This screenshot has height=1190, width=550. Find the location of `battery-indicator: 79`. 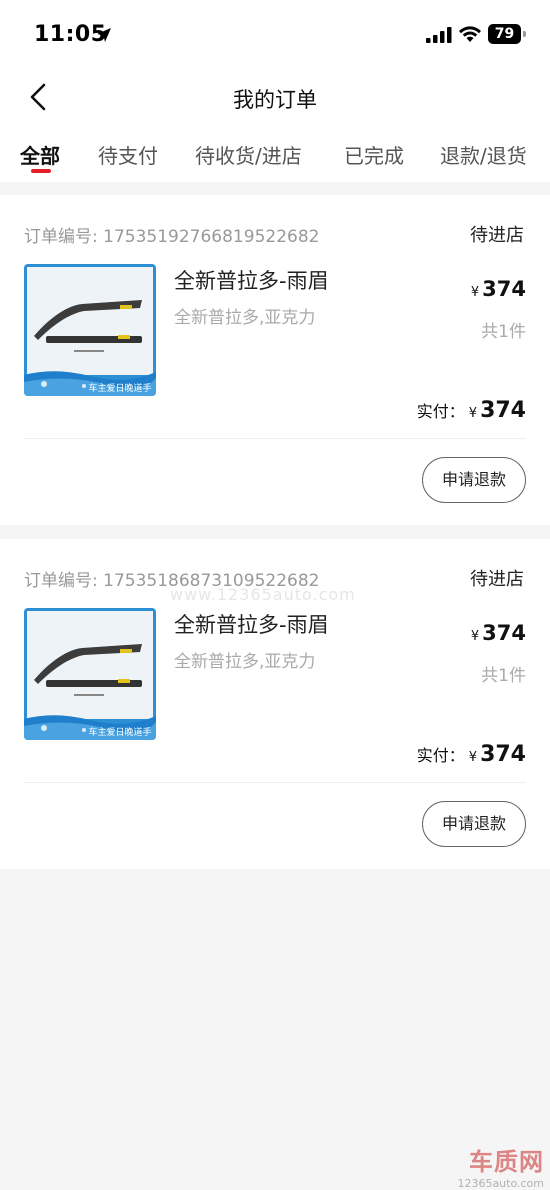

battery-indicator: 79 is located at coordinates (507, 34).